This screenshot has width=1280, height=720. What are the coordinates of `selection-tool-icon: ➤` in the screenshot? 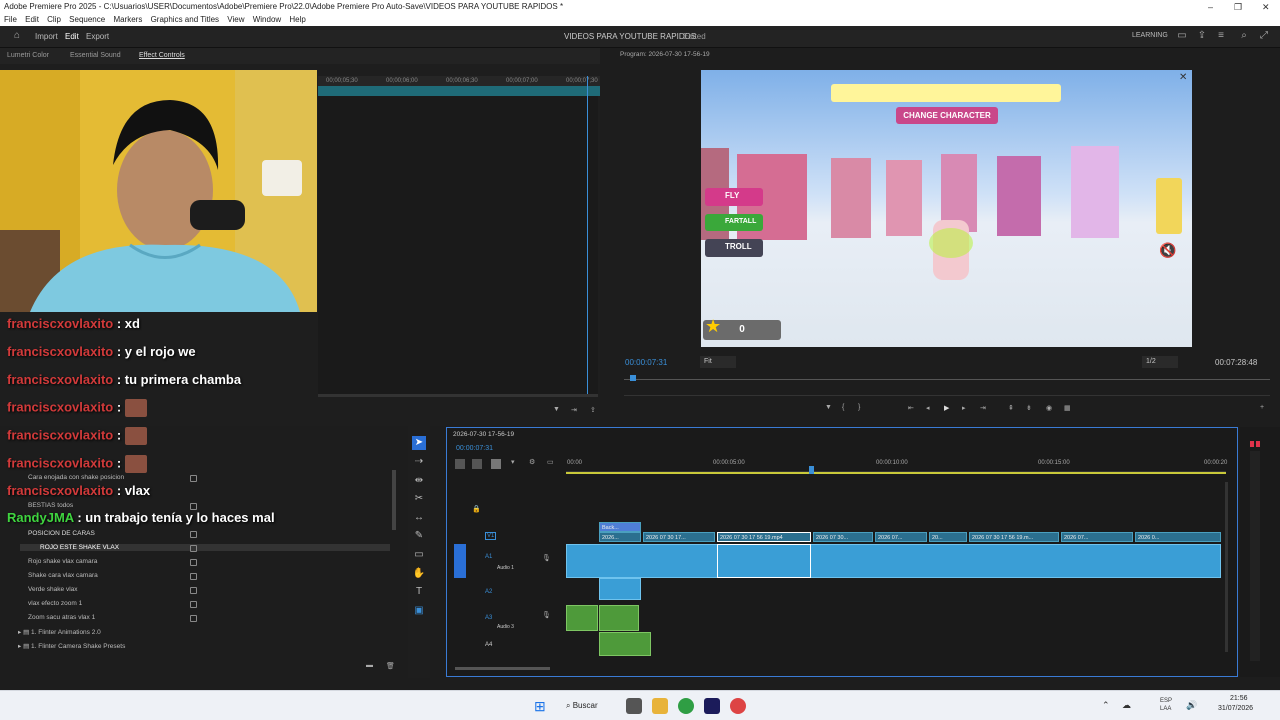 It's located at (419, 443).